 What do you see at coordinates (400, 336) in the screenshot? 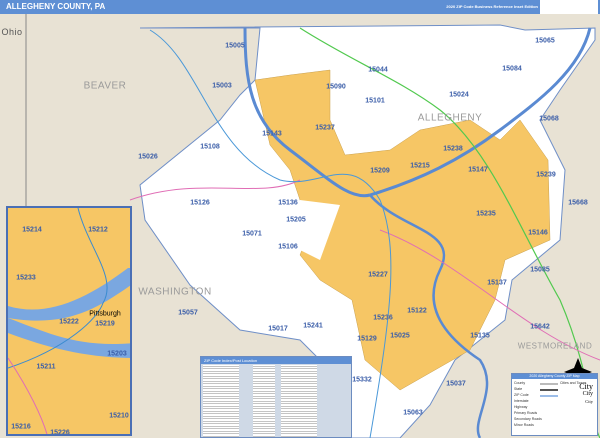
I see `zip-label: 15025` at bounding box center [400, 336].